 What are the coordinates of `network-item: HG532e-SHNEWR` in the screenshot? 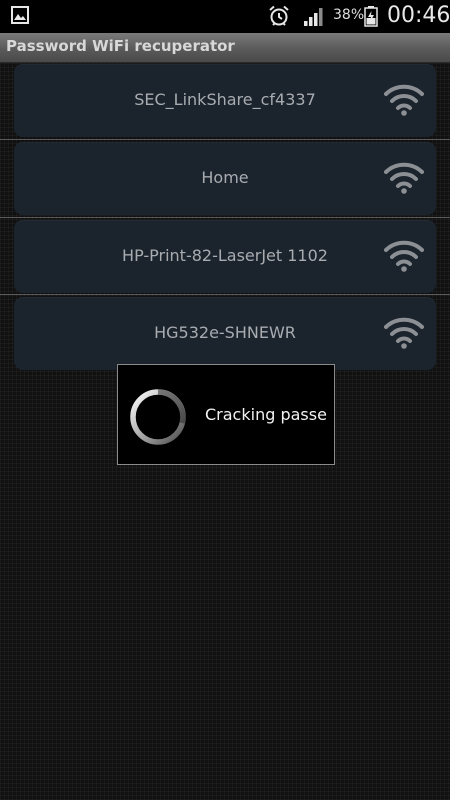 It's located at (225, 333).